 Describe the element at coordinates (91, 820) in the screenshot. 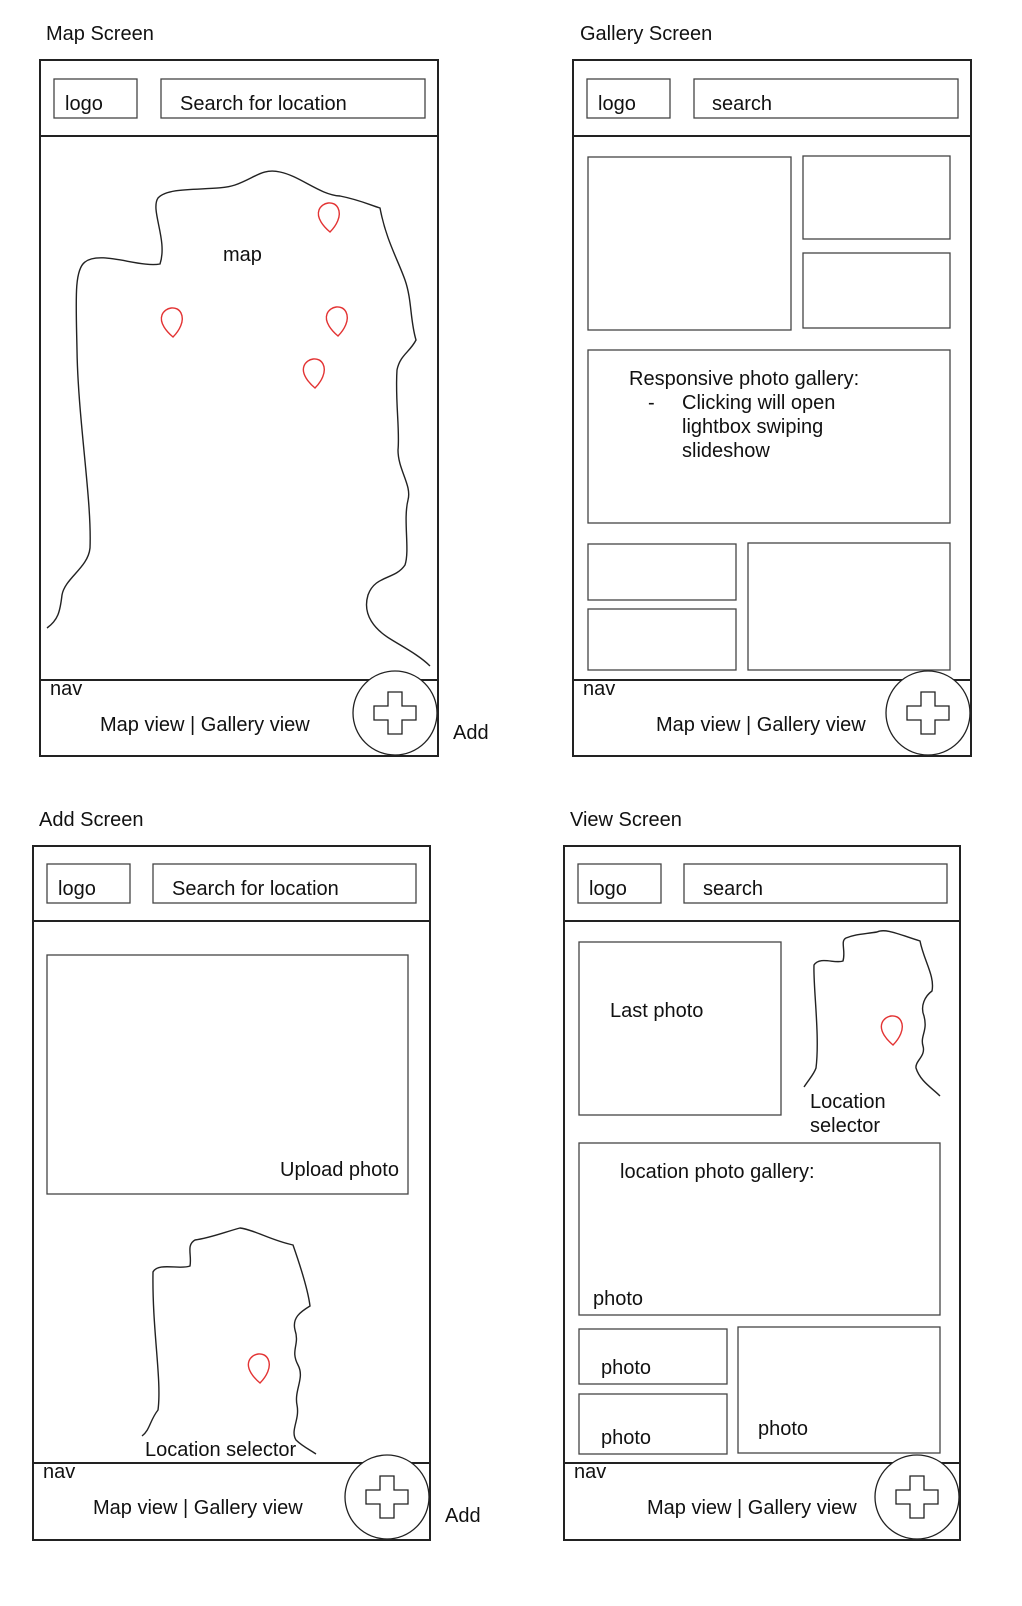

I see `screen-title: Add Screen` at that location.